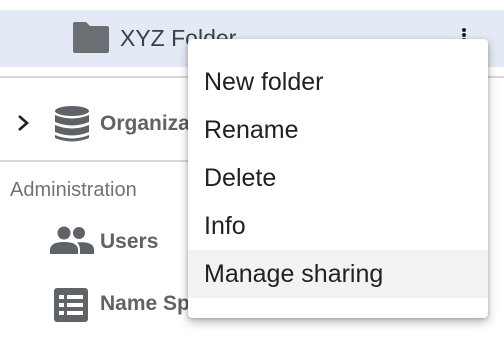  Describe the element at coordinates (71, 305) in the screenshot. I see `list-icon` at that location.